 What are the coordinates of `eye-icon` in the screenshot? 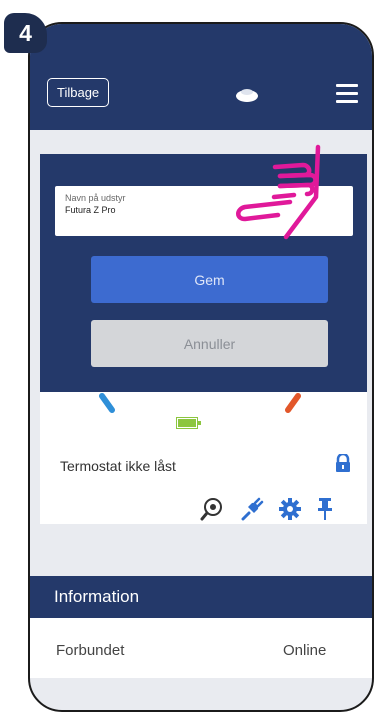 It's located at (212, 509).